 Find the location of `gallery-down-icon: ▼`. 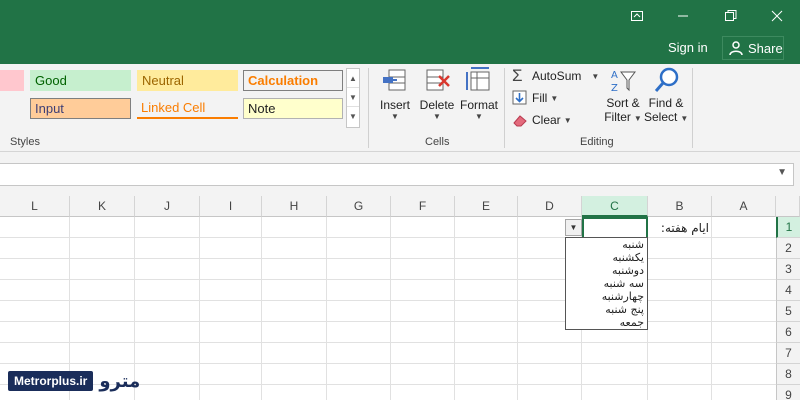

gallery-down-icon: ▼ is located at coordinates (353, 97).